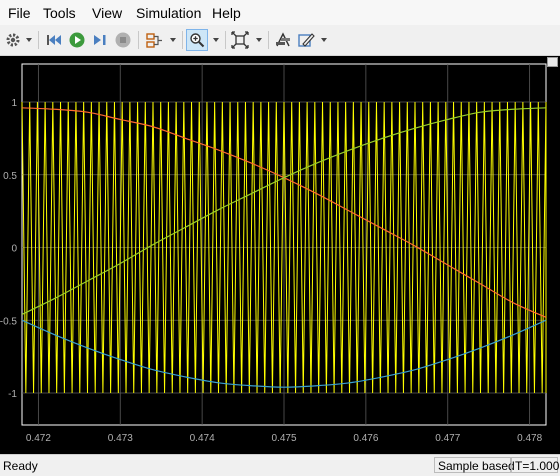 This screenshot has height=476, width=560. Describe the element at coordinates (280, 465) in the screenshot. I see `status-bar: Ready Sample based T=1.000` at that location.